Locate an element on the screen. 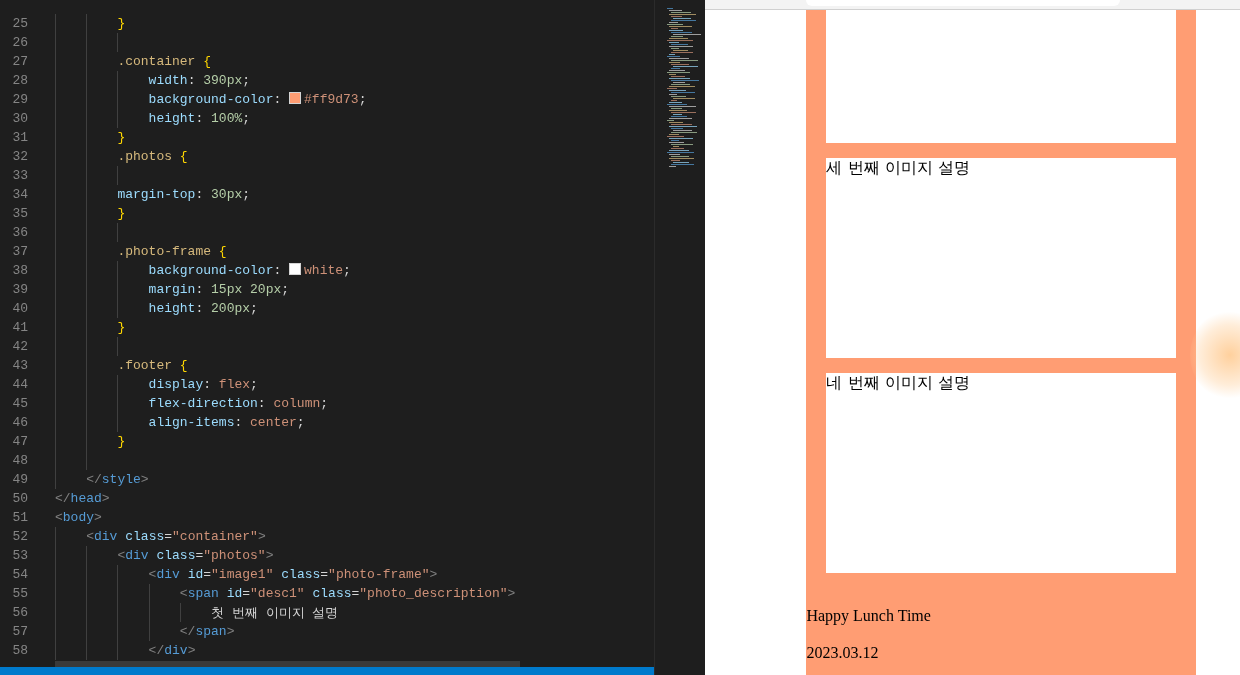 Image resolution: width=1240 pixels, height=675 pixels. code-line: 첫 번째 이미지 설명 is located at coordinates (274, 613).